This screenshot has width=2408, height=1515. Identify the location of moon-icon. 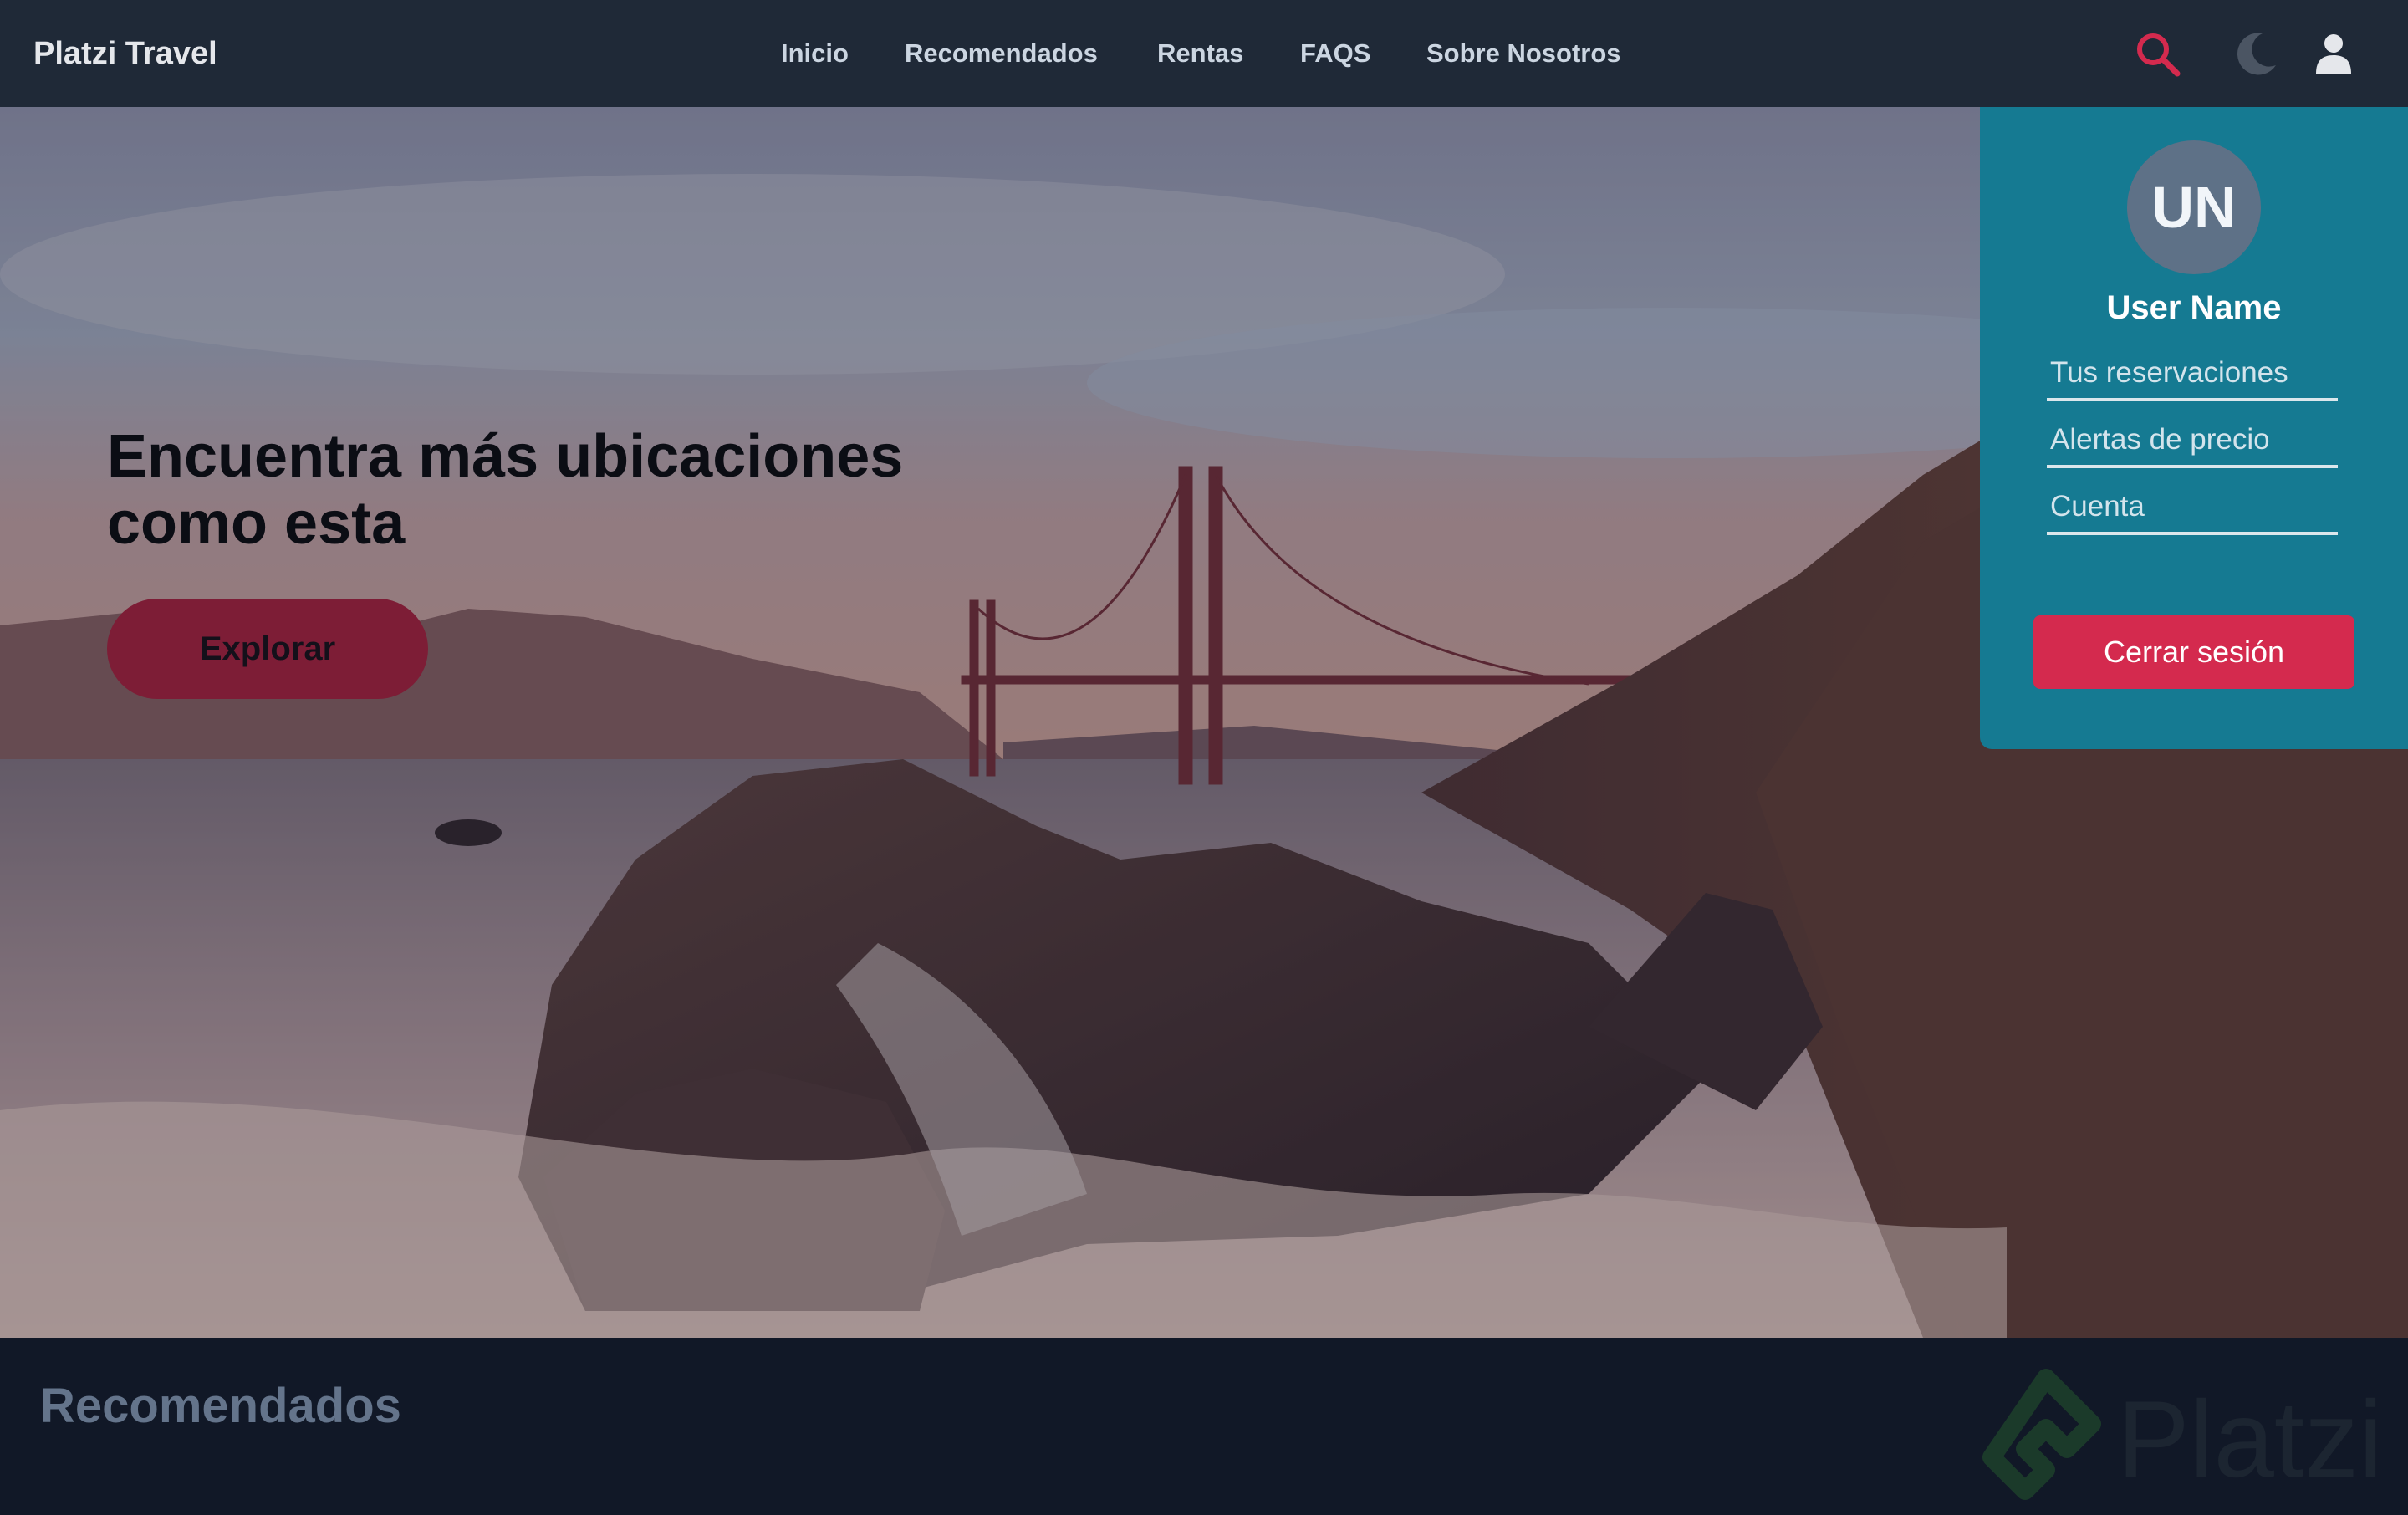
(2257, 54).